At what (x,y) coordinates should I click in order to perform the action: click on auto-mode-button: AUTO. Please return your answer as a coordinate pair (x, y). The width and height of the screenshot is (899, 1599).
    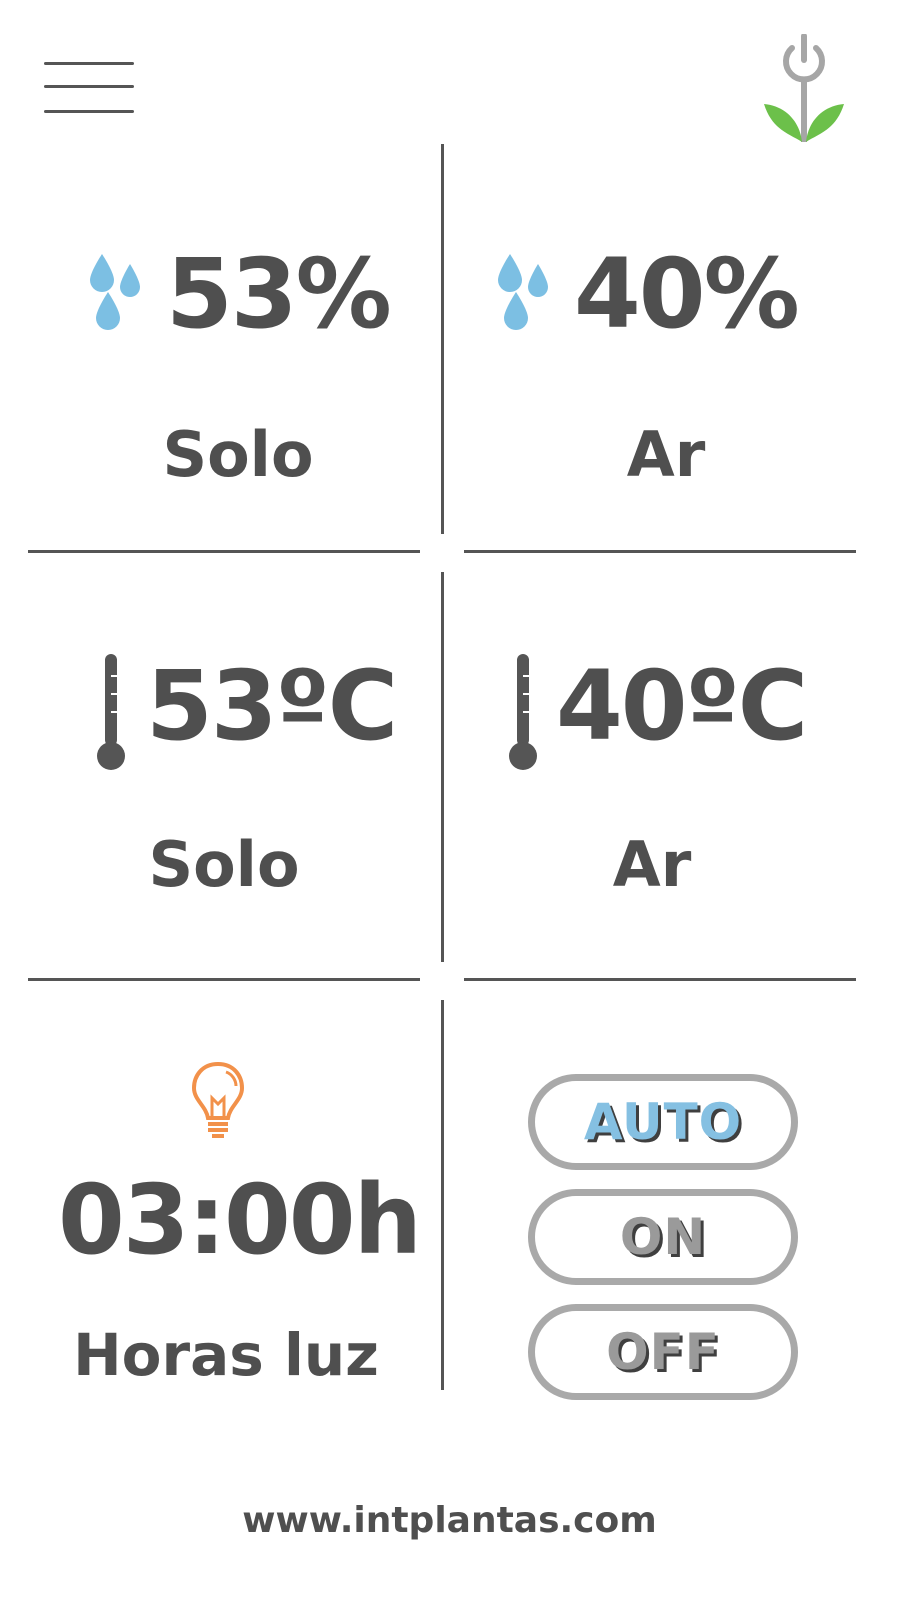
    Looking at the image, I should click on (663, 1122).